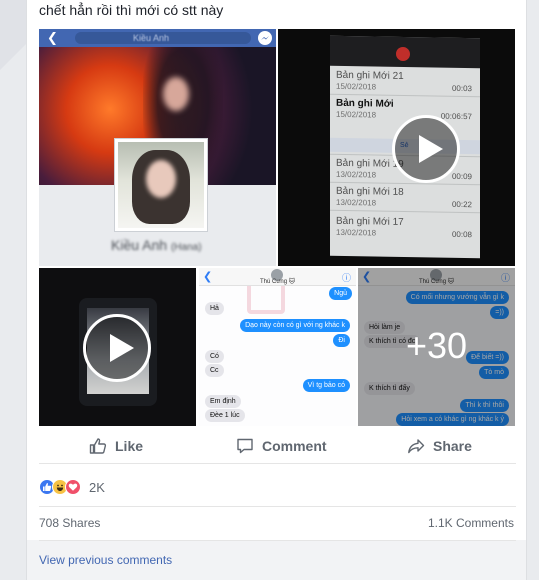 This screenshot has height=580, width=539. I want to click on recording-duration: 00:06:57, so click(456, 116).